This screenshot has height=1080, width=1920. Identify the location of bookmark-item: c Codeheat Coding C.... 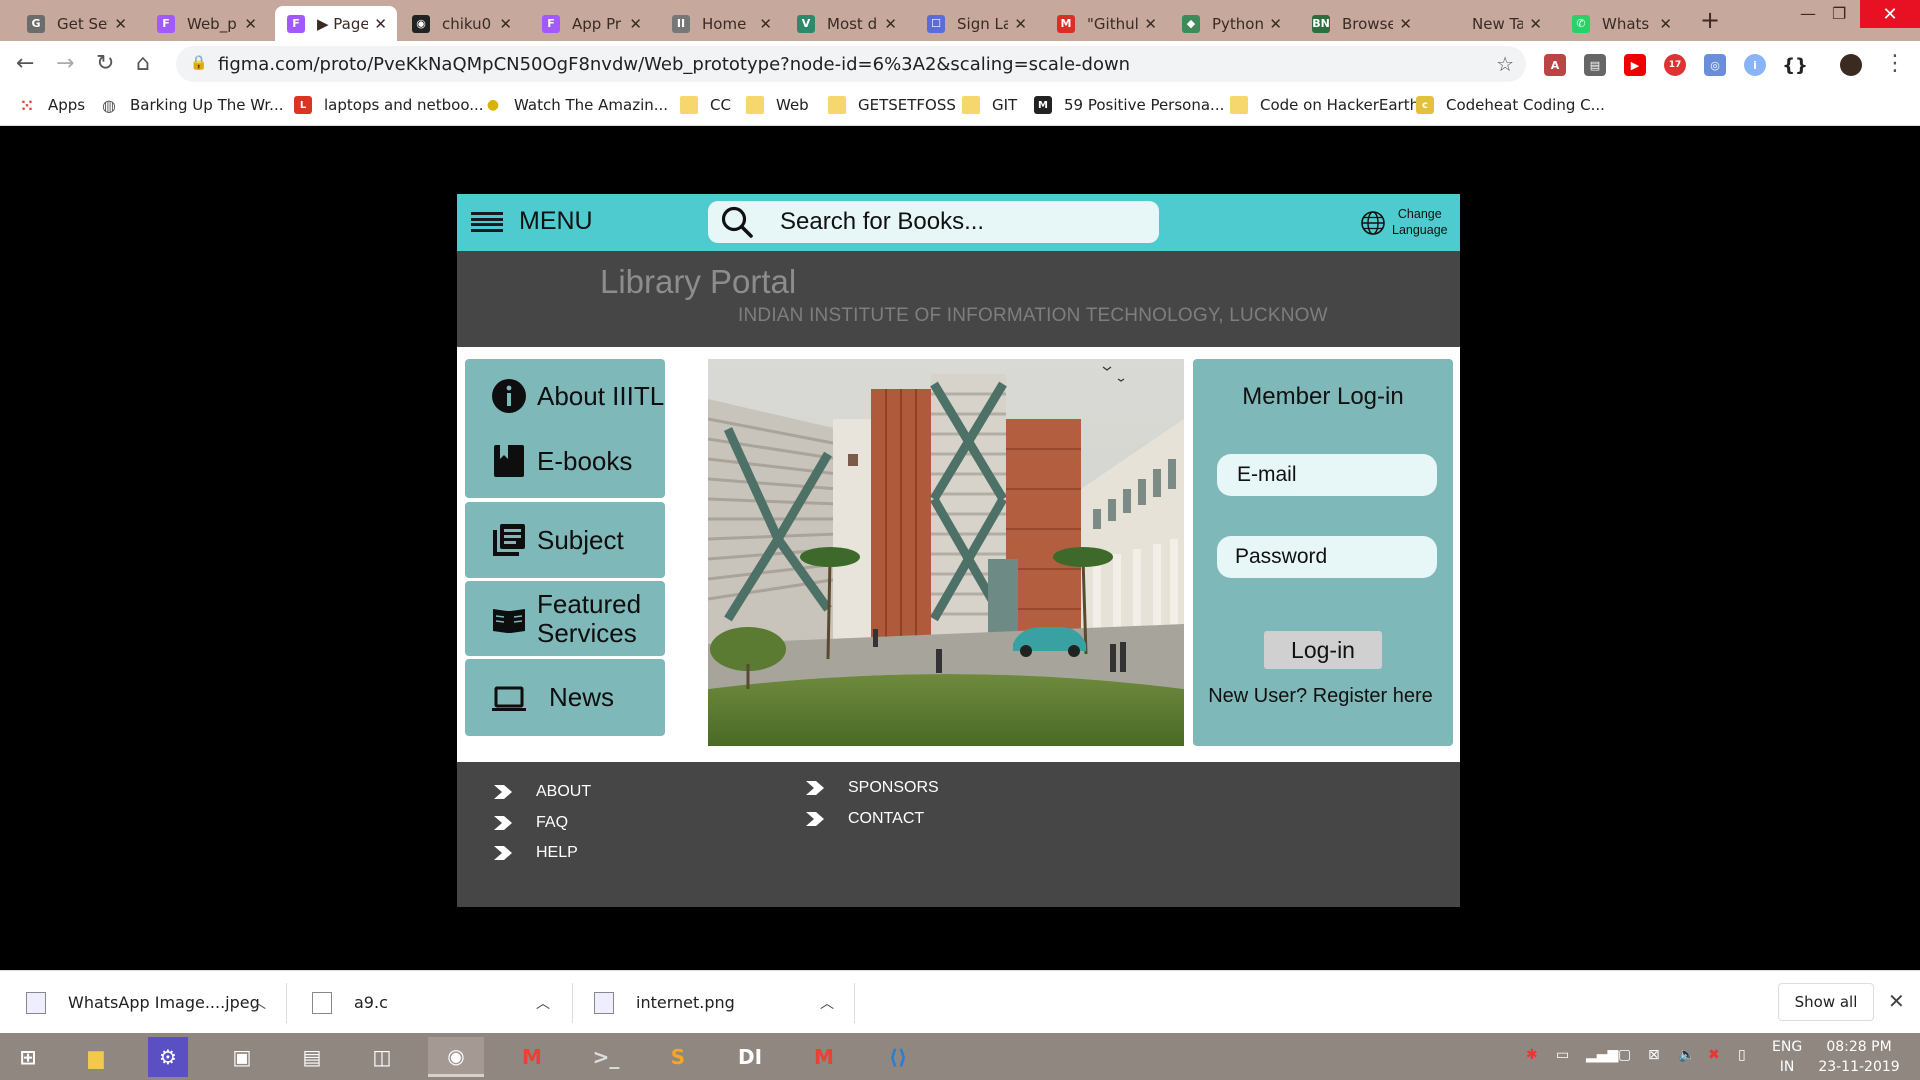
(1510, 105).